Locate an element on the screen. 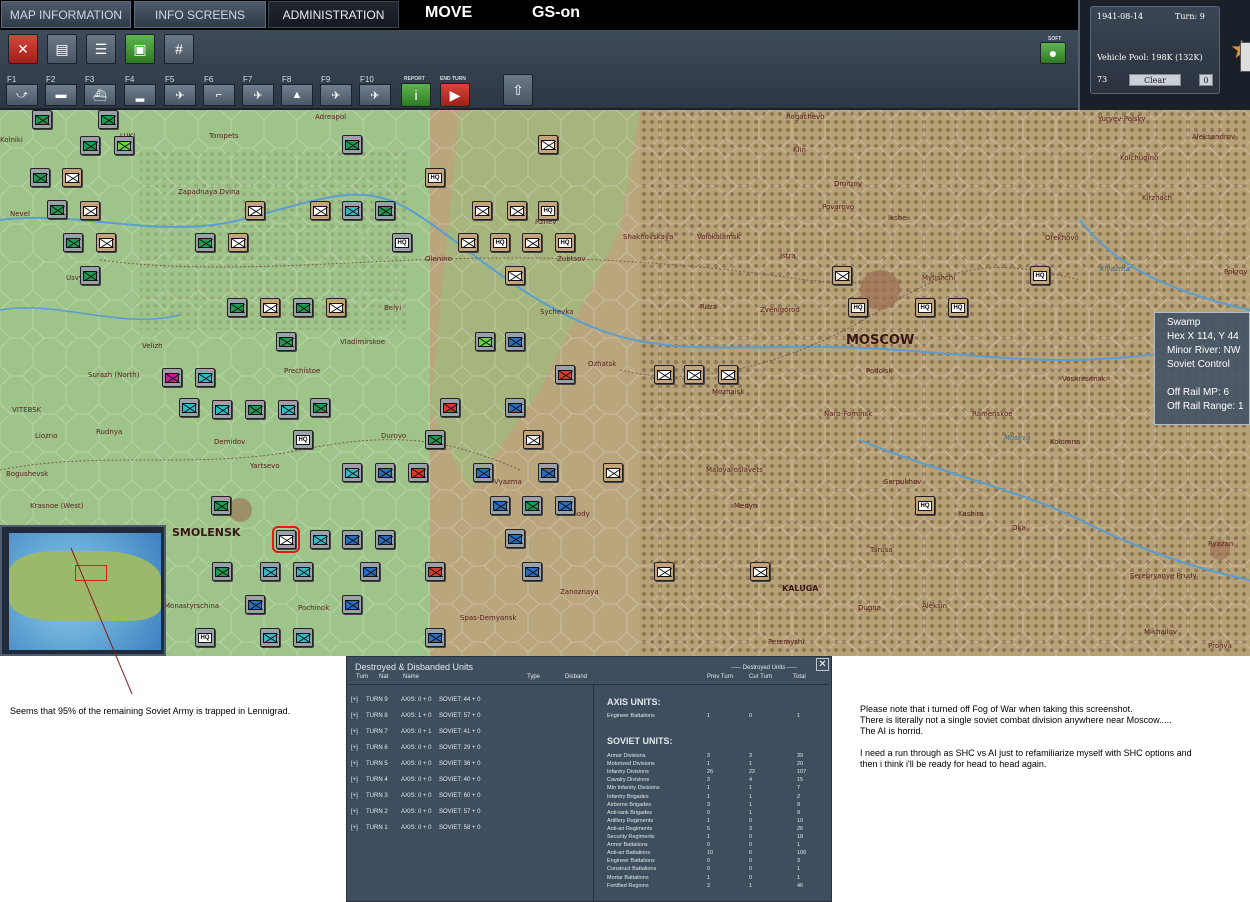  minimap-view is located at coordinates (85, 591).